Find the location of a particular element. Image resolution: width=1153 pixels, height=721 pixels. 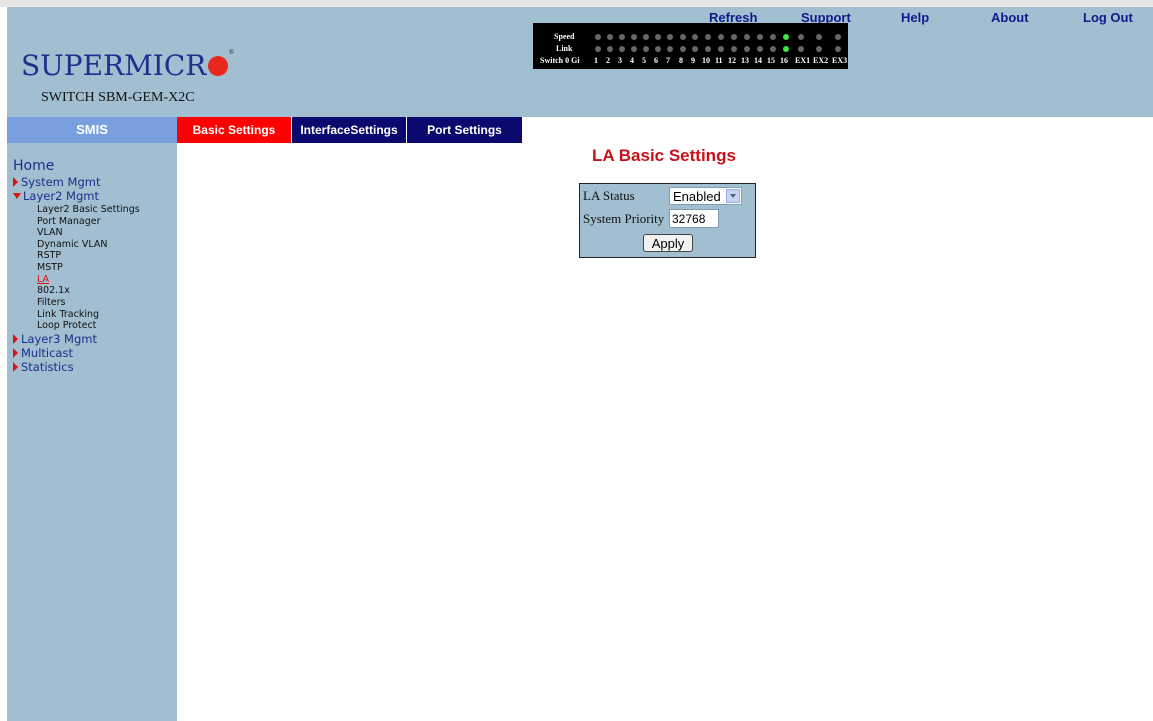

la-status-select: Enabled is located at coordinates (705, 196).